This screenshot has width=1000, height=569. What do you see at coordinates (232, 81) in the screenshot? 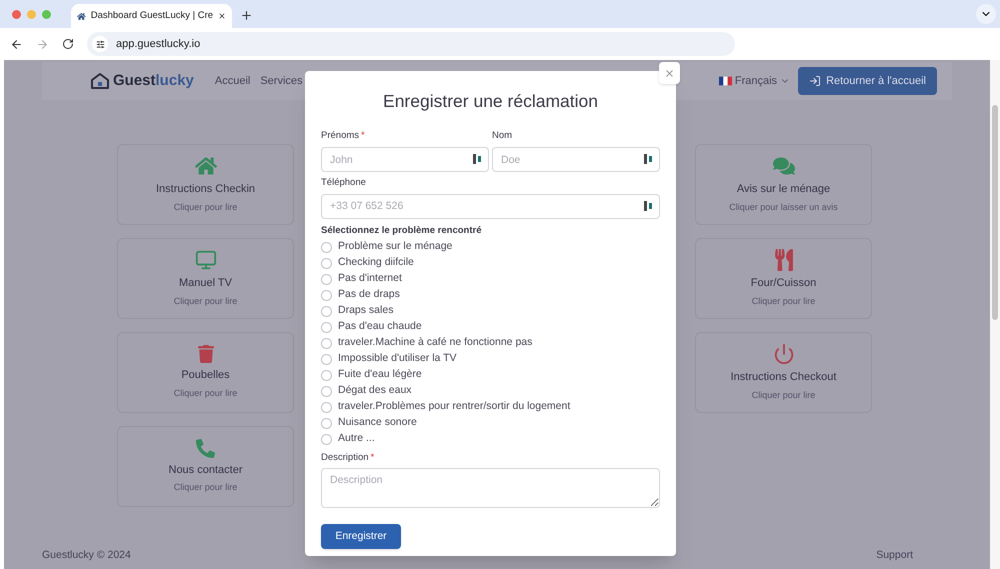
I see `nav-link: Accueil` at bounding box center [232, 81].